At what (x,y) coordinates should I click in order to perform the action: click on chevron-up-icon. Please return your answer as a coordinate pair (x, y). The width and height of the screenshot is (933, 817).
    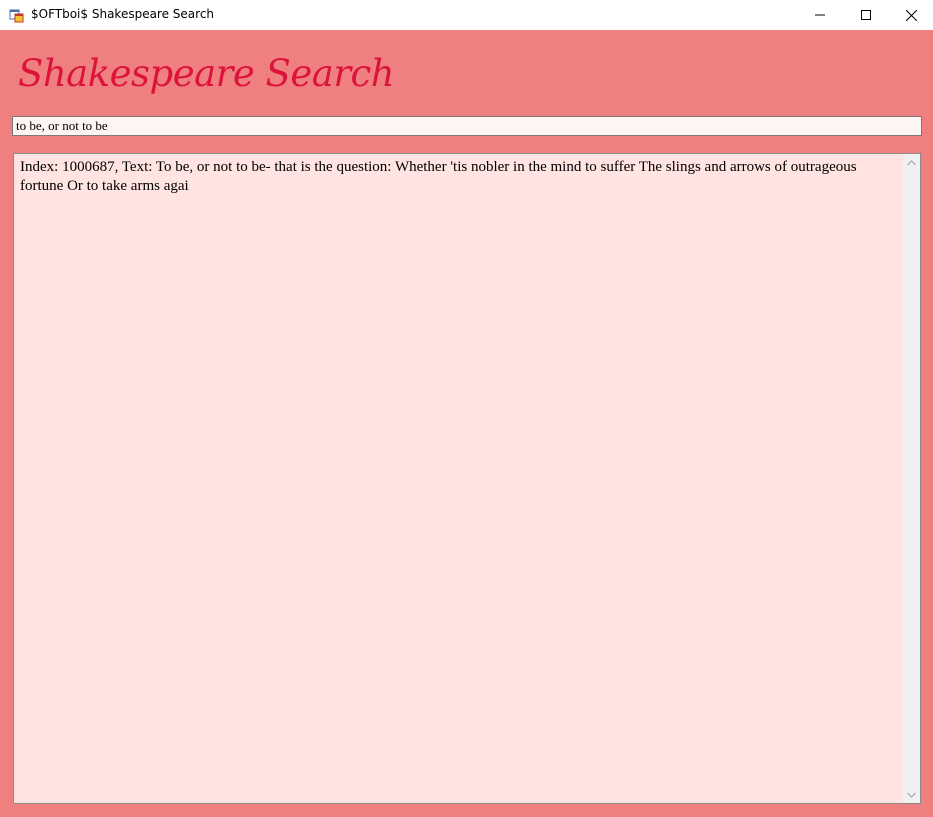
    Looking at the image, I should click on (911, 162).